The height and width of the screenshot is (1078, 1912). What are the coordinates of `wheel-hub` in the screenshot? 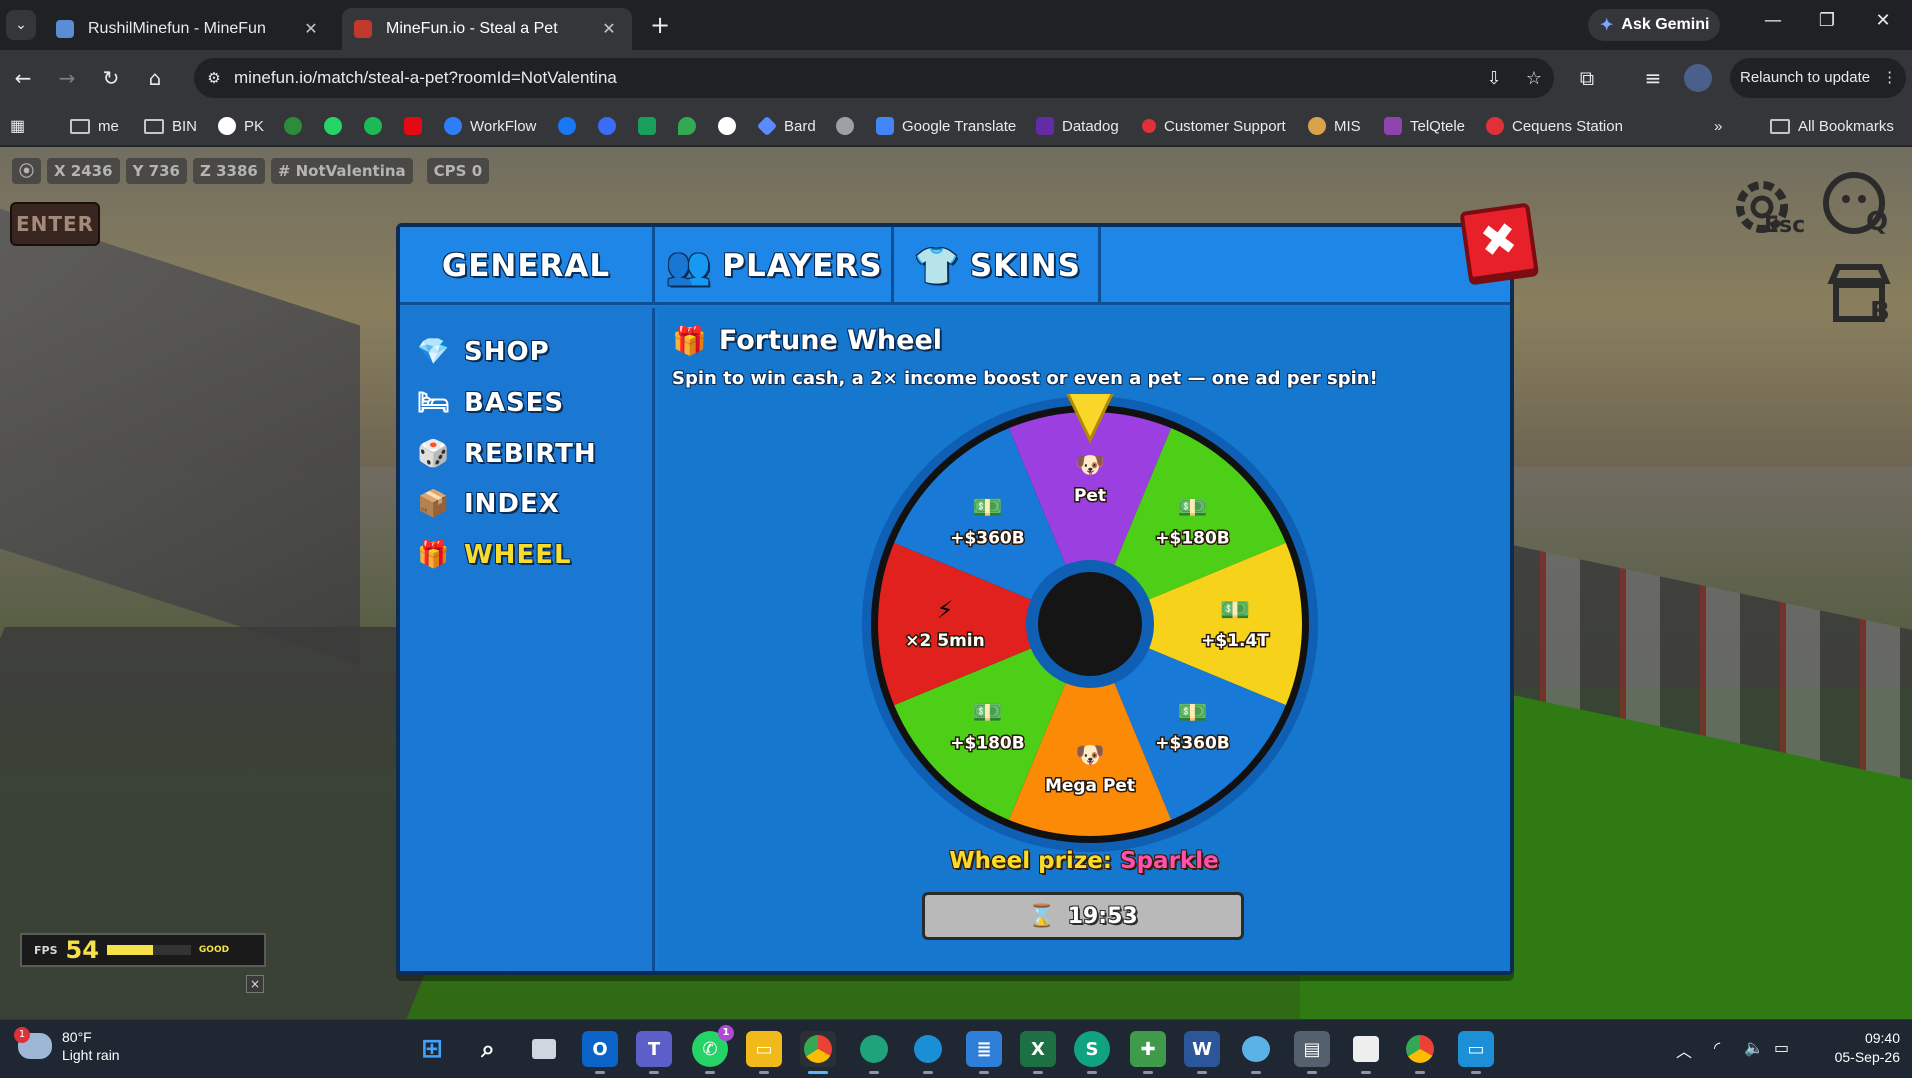 It's located at (1090, 624).